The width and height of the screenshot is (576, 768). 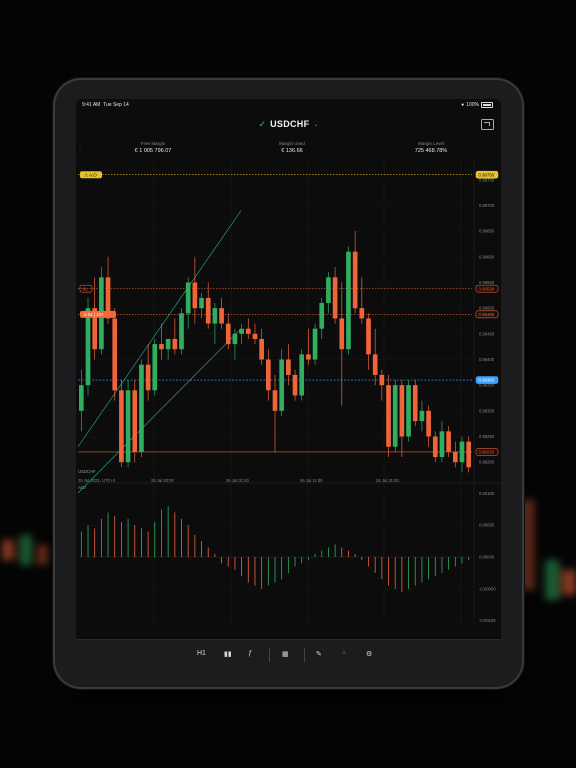 I want to click on drawing-tool-icon: ✎, so click(x=319, y=654).